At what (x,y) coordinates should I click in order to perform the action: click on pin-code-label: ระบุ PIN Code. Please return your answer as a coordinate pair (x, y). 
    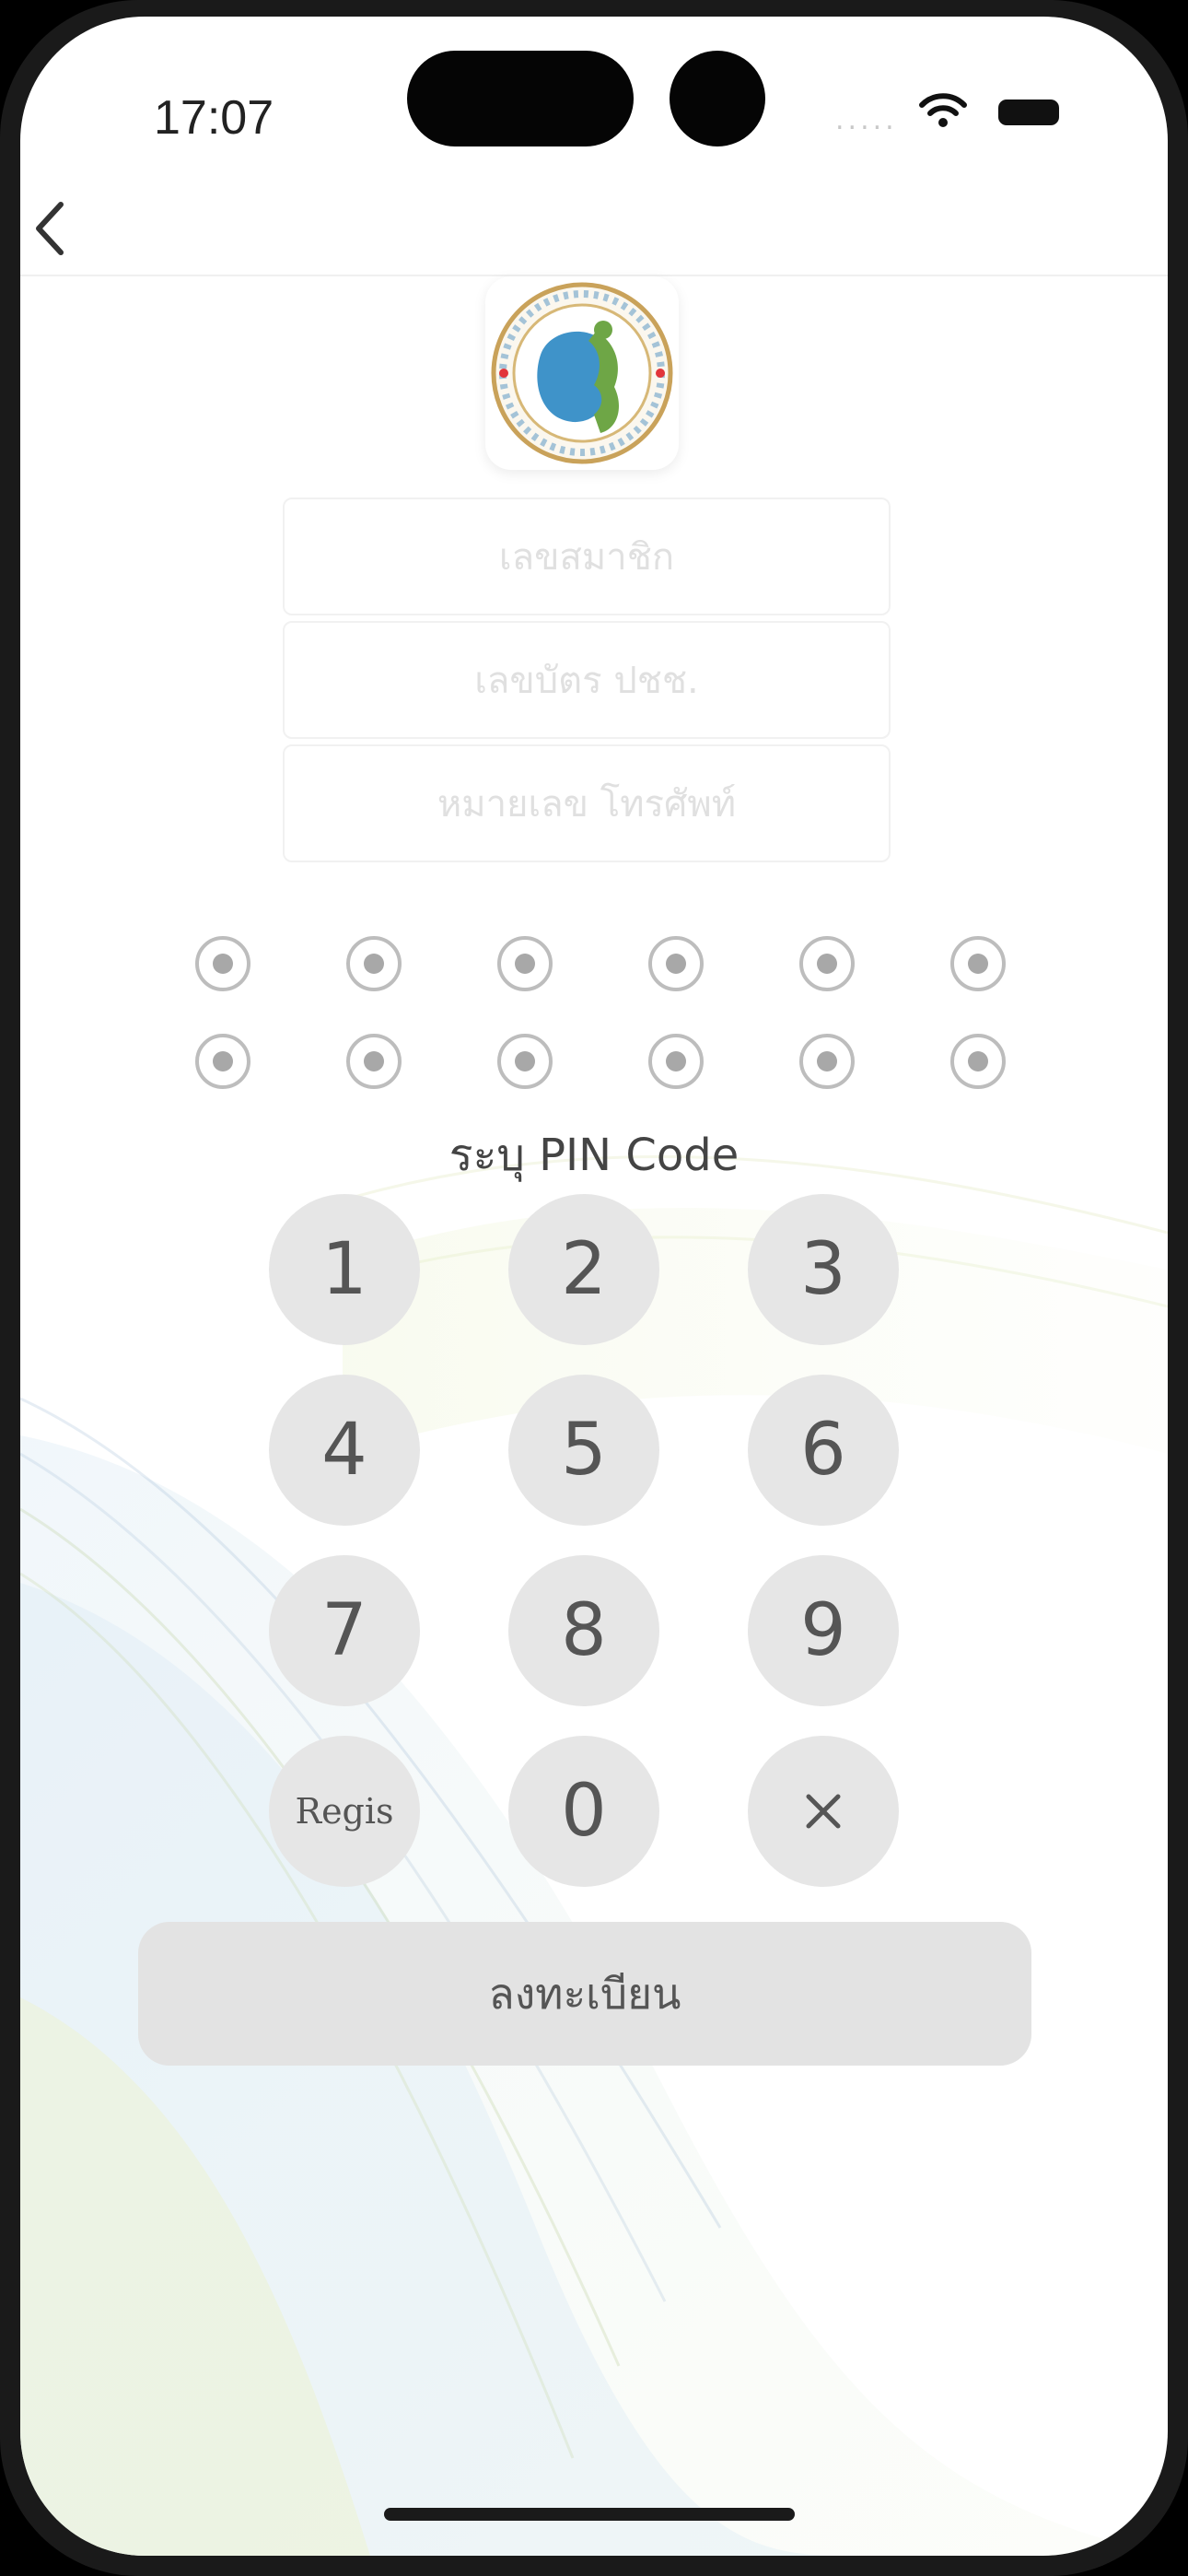
    Looking at the image, I should click on (594, 1155).